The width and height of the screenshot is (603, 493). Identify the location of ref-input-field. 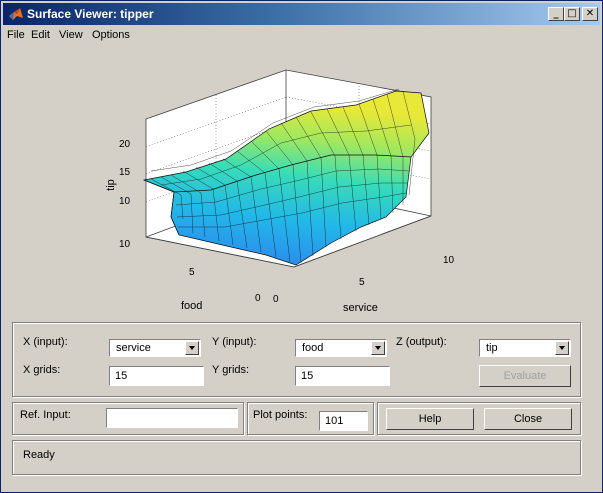
(172, 418).